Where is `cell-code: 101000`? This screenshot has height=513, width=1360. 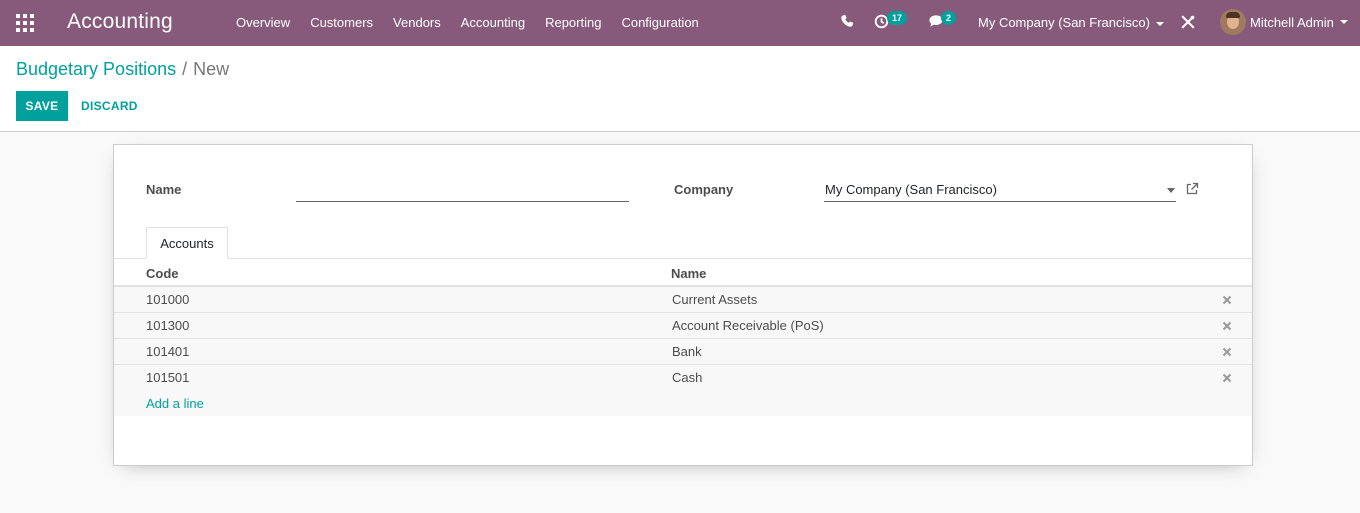
cell-code: 101000 is located at coordinates (168, 299).